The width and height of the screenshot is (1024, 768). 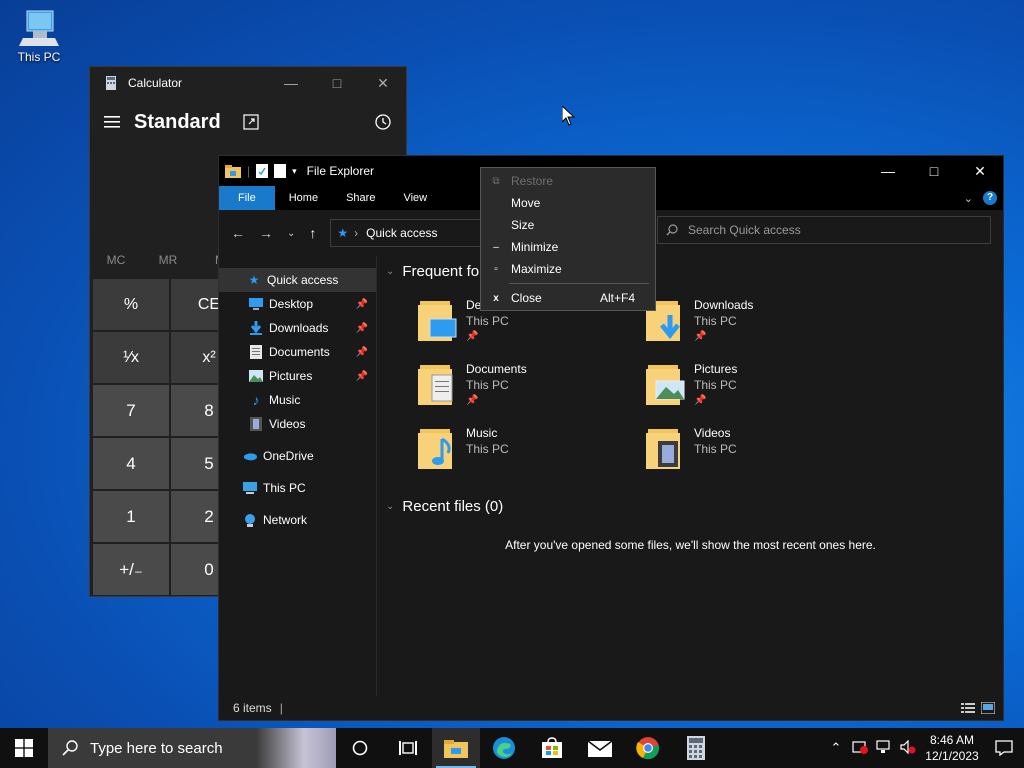 I want to click on search-icon, so click(x=672, y=230).